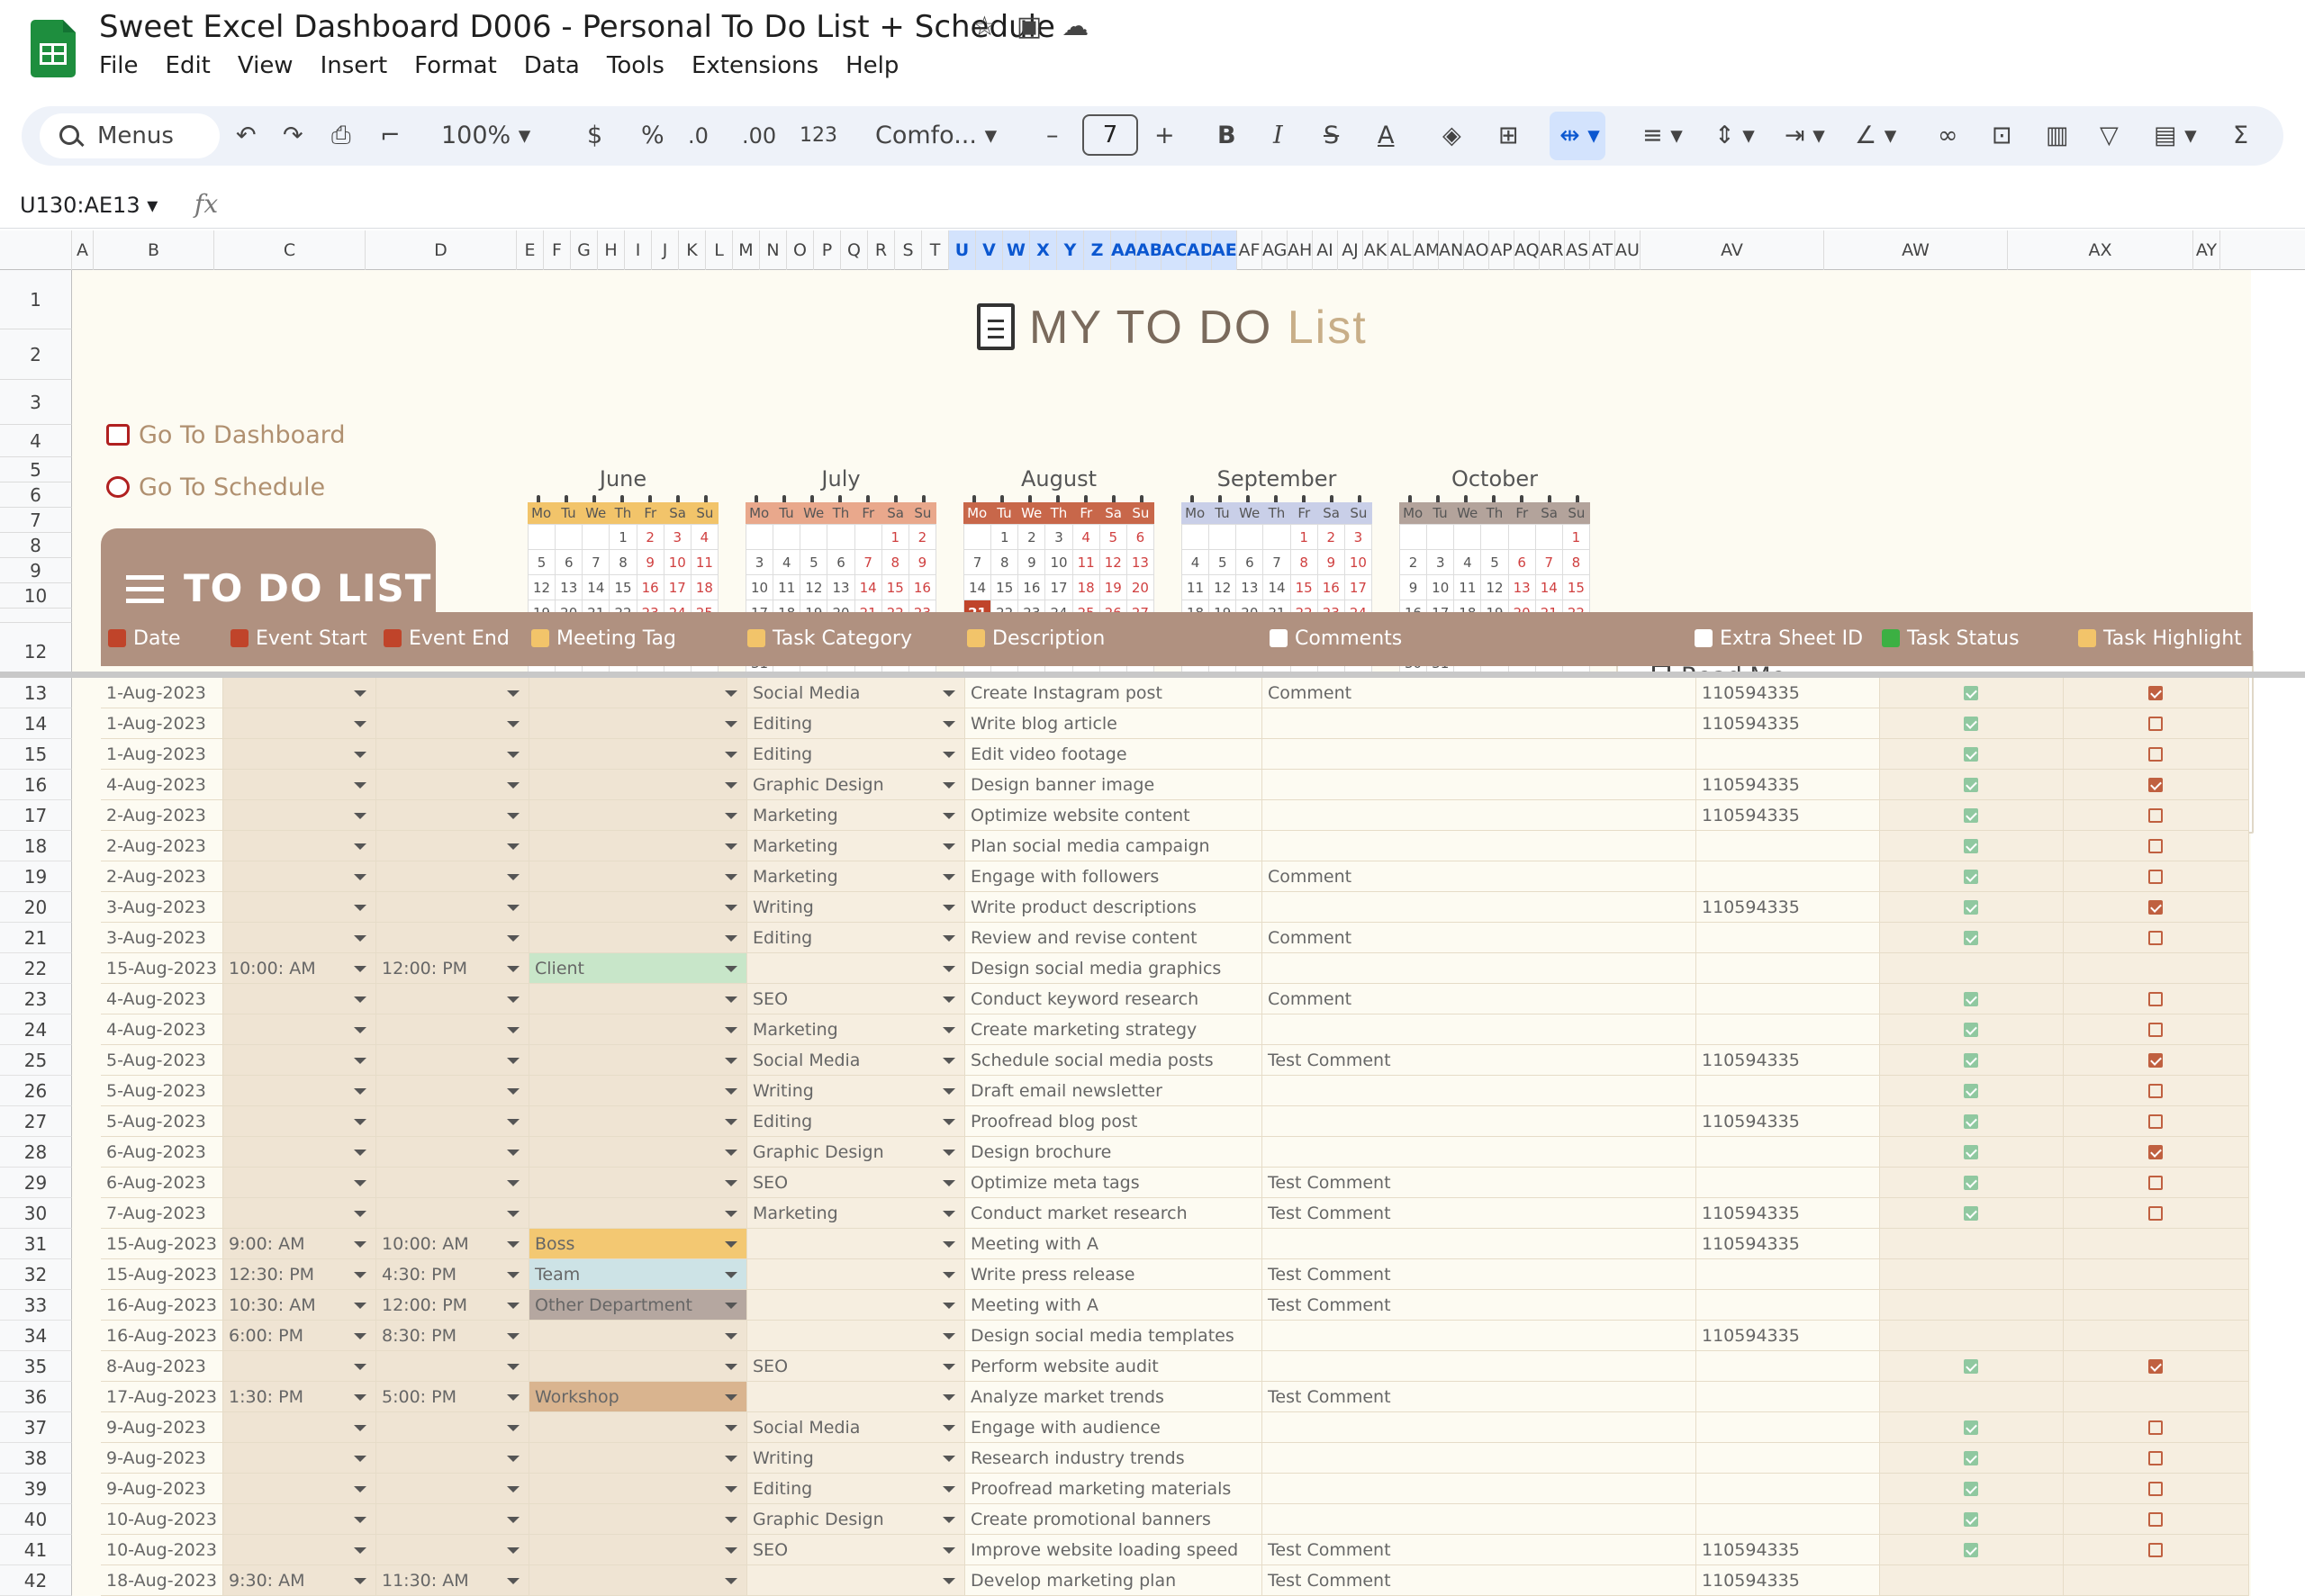  I want to click on percent-button: %, so click(652, 136).